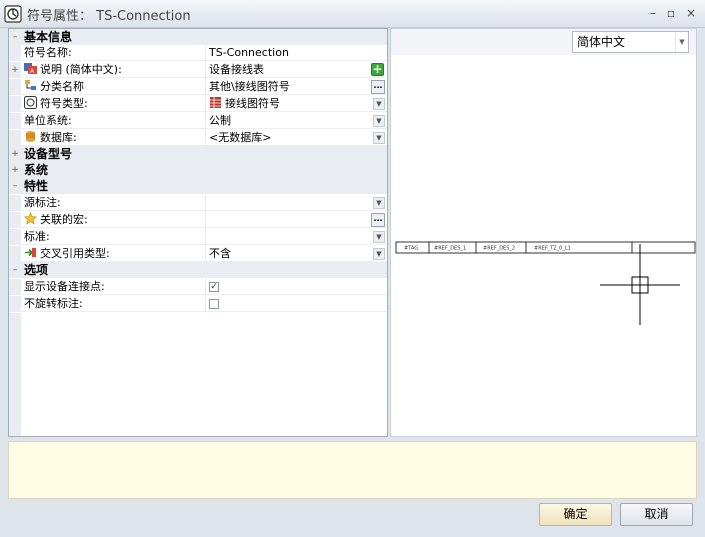 This screenshot has width=705, height=537. Describe the element at coordinates (198, 287) in the screenshot. I see `prop-show-device-points: 显示设备连接点: ✓` at that location.